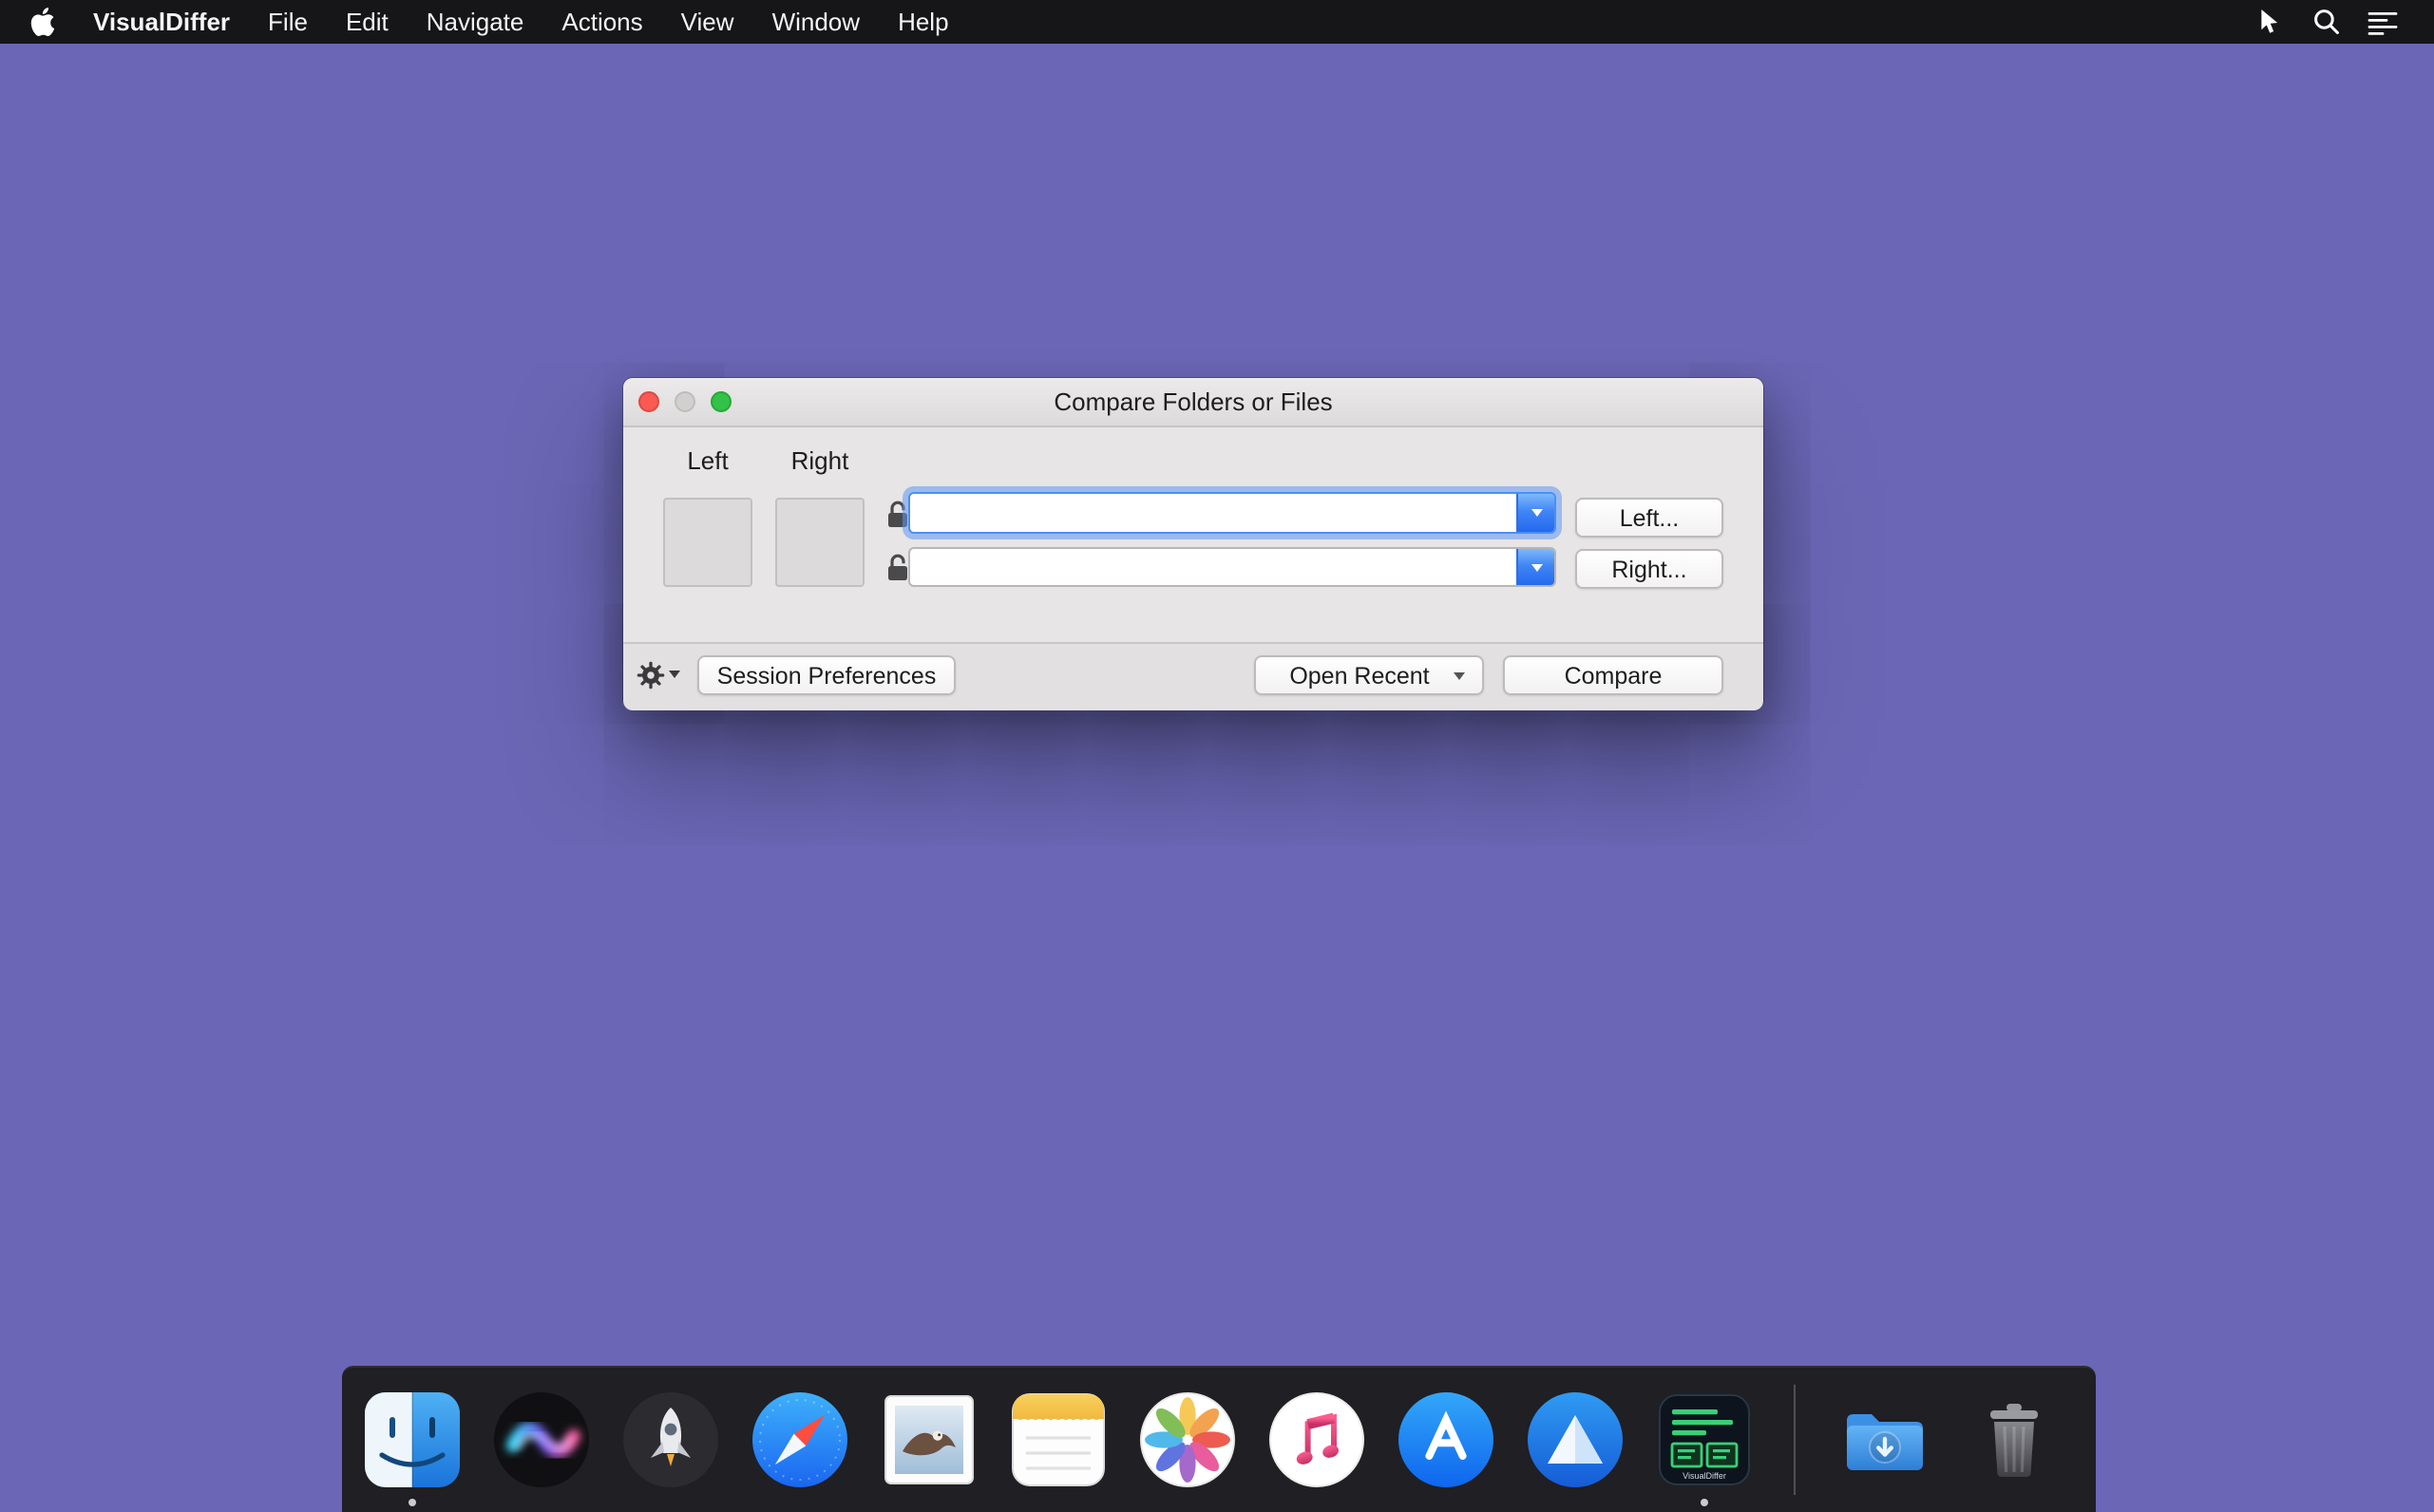  Describe the element at coordinates (826, 675) in the screenshot. I see `session-preferences-button: Session Preferences` at that location.